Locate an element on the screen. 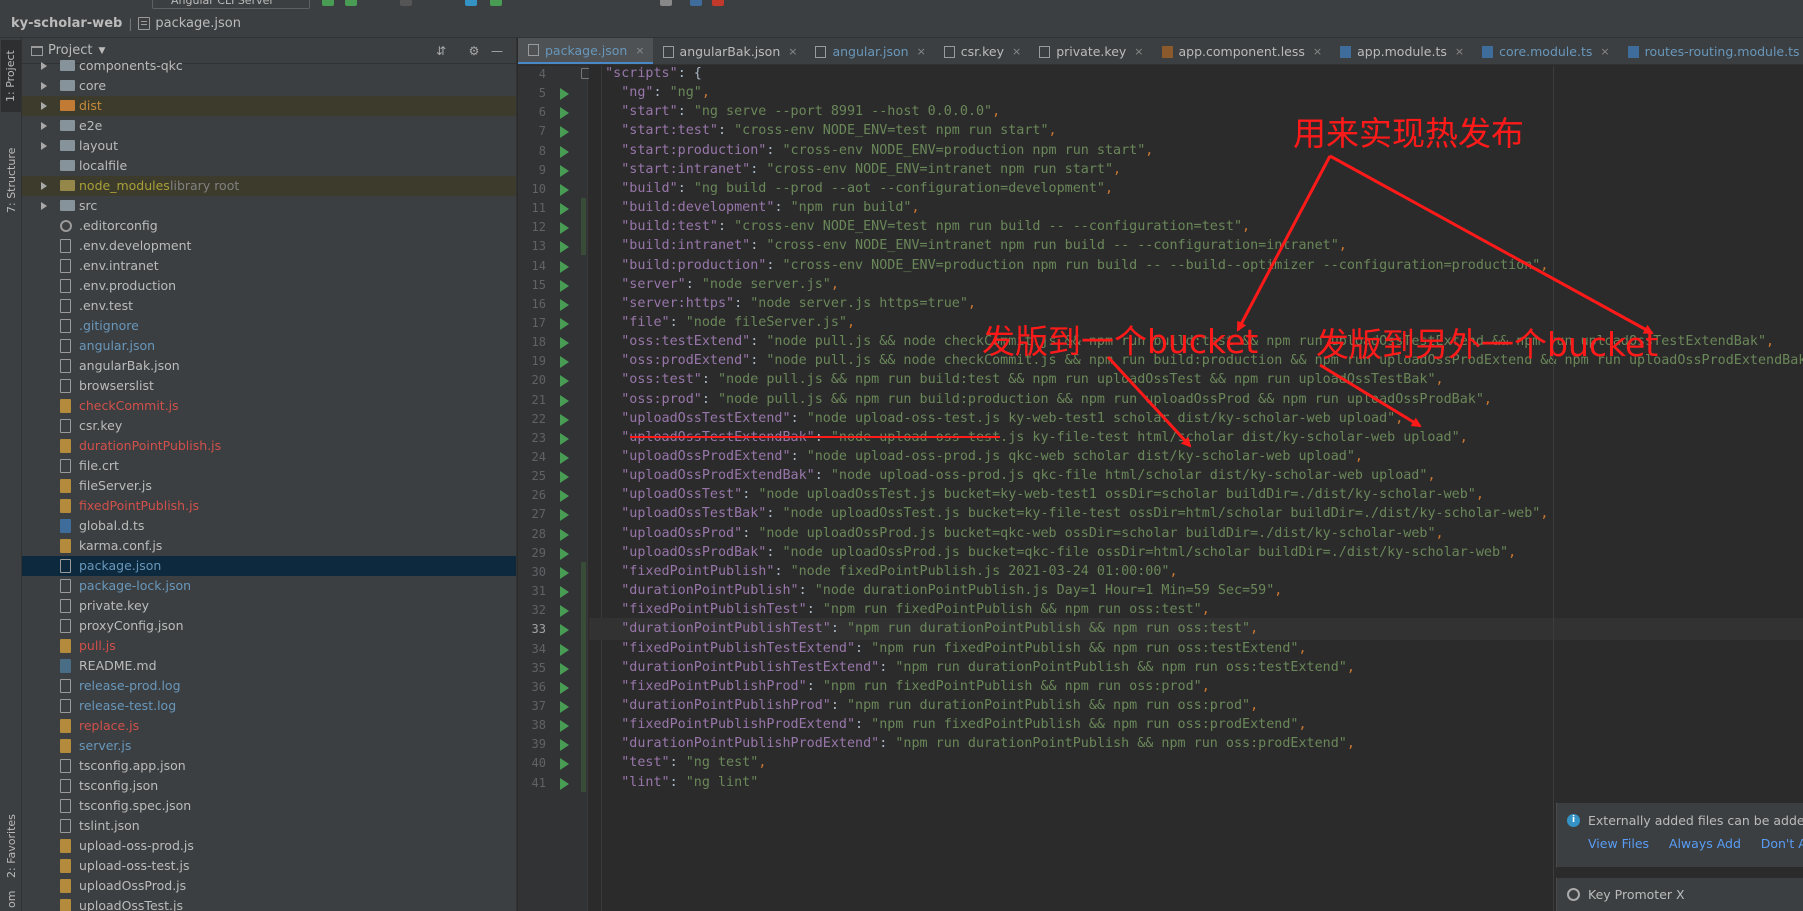 The image size is (1803, 911). notification-title: Externally added files can be added t is located at coordinates (1695, 820).